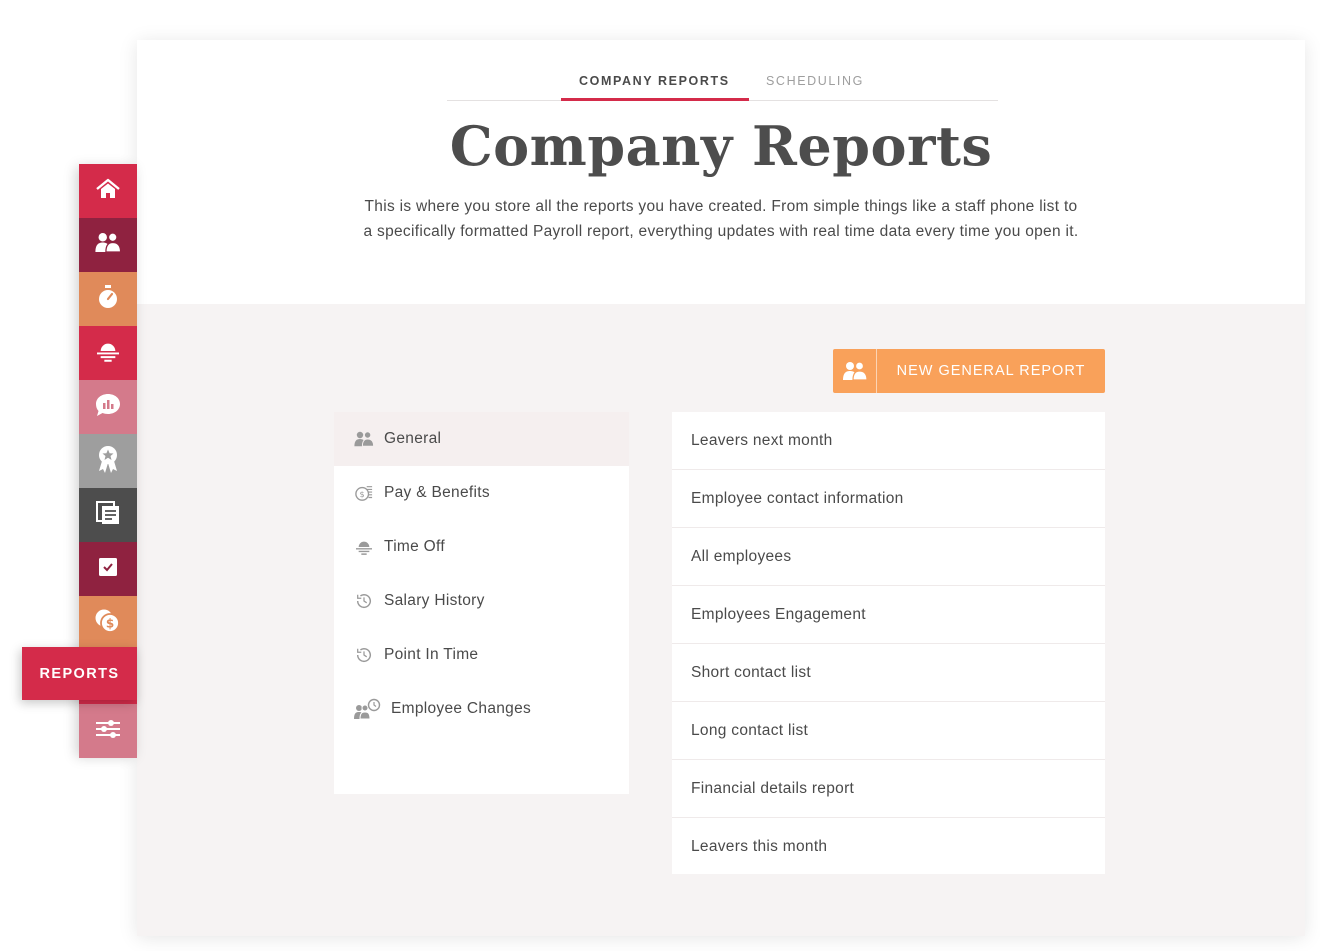  Describe the element at coordinates (888, 673) in the screenshot. I see `report-item: Short contact list` at that location.